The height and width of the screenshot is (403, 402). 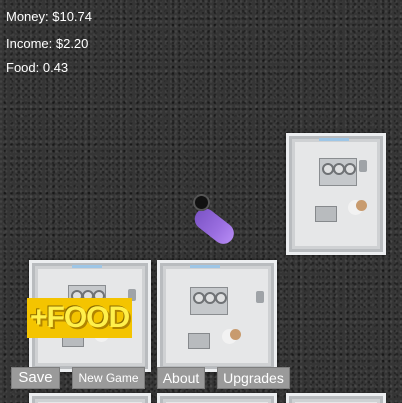 I want to click on money-counter: Money: $10.74, so click(x=49, y=16).